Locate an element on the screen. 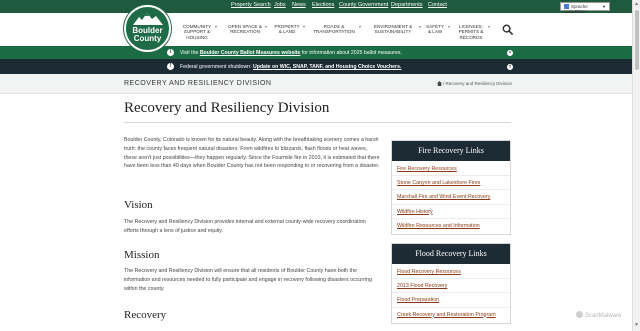 Image resolution: width=640 pixels, height=331 pixels. home-icon is located at coordinates (439, 83).